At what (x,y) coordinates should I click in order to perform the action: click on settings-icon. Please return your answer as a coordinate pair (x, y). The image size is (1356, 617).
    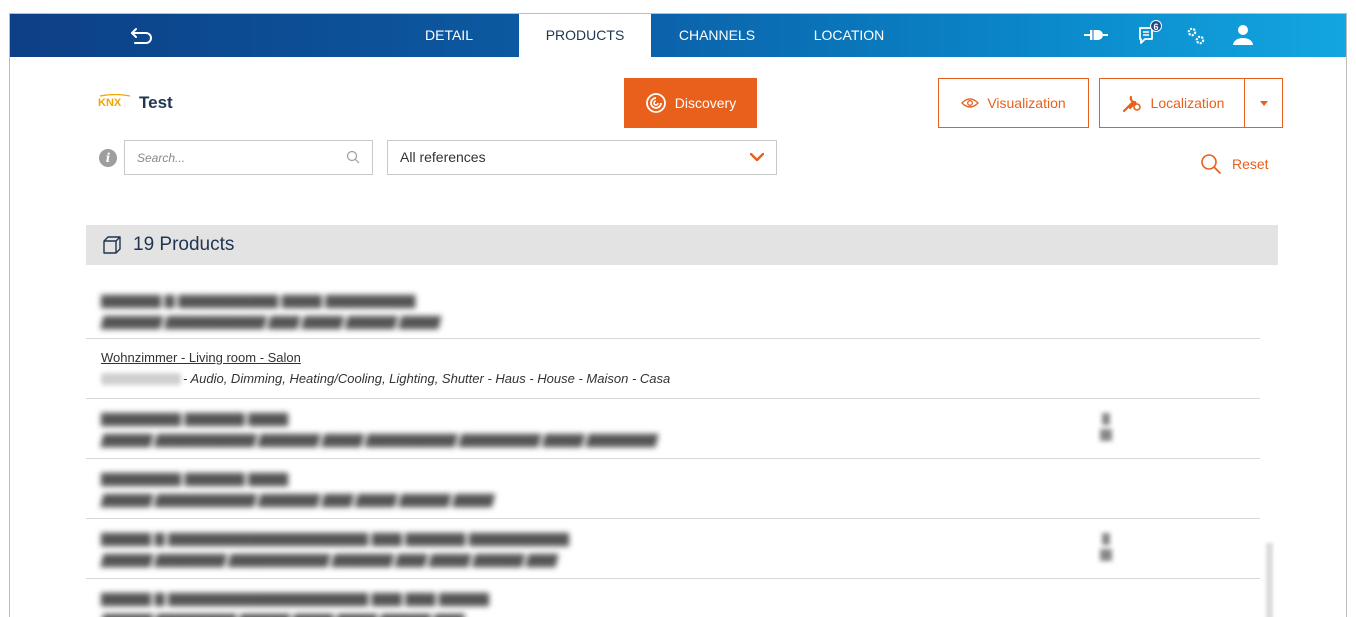
    Looking at the image, I should click on (1196, 39).